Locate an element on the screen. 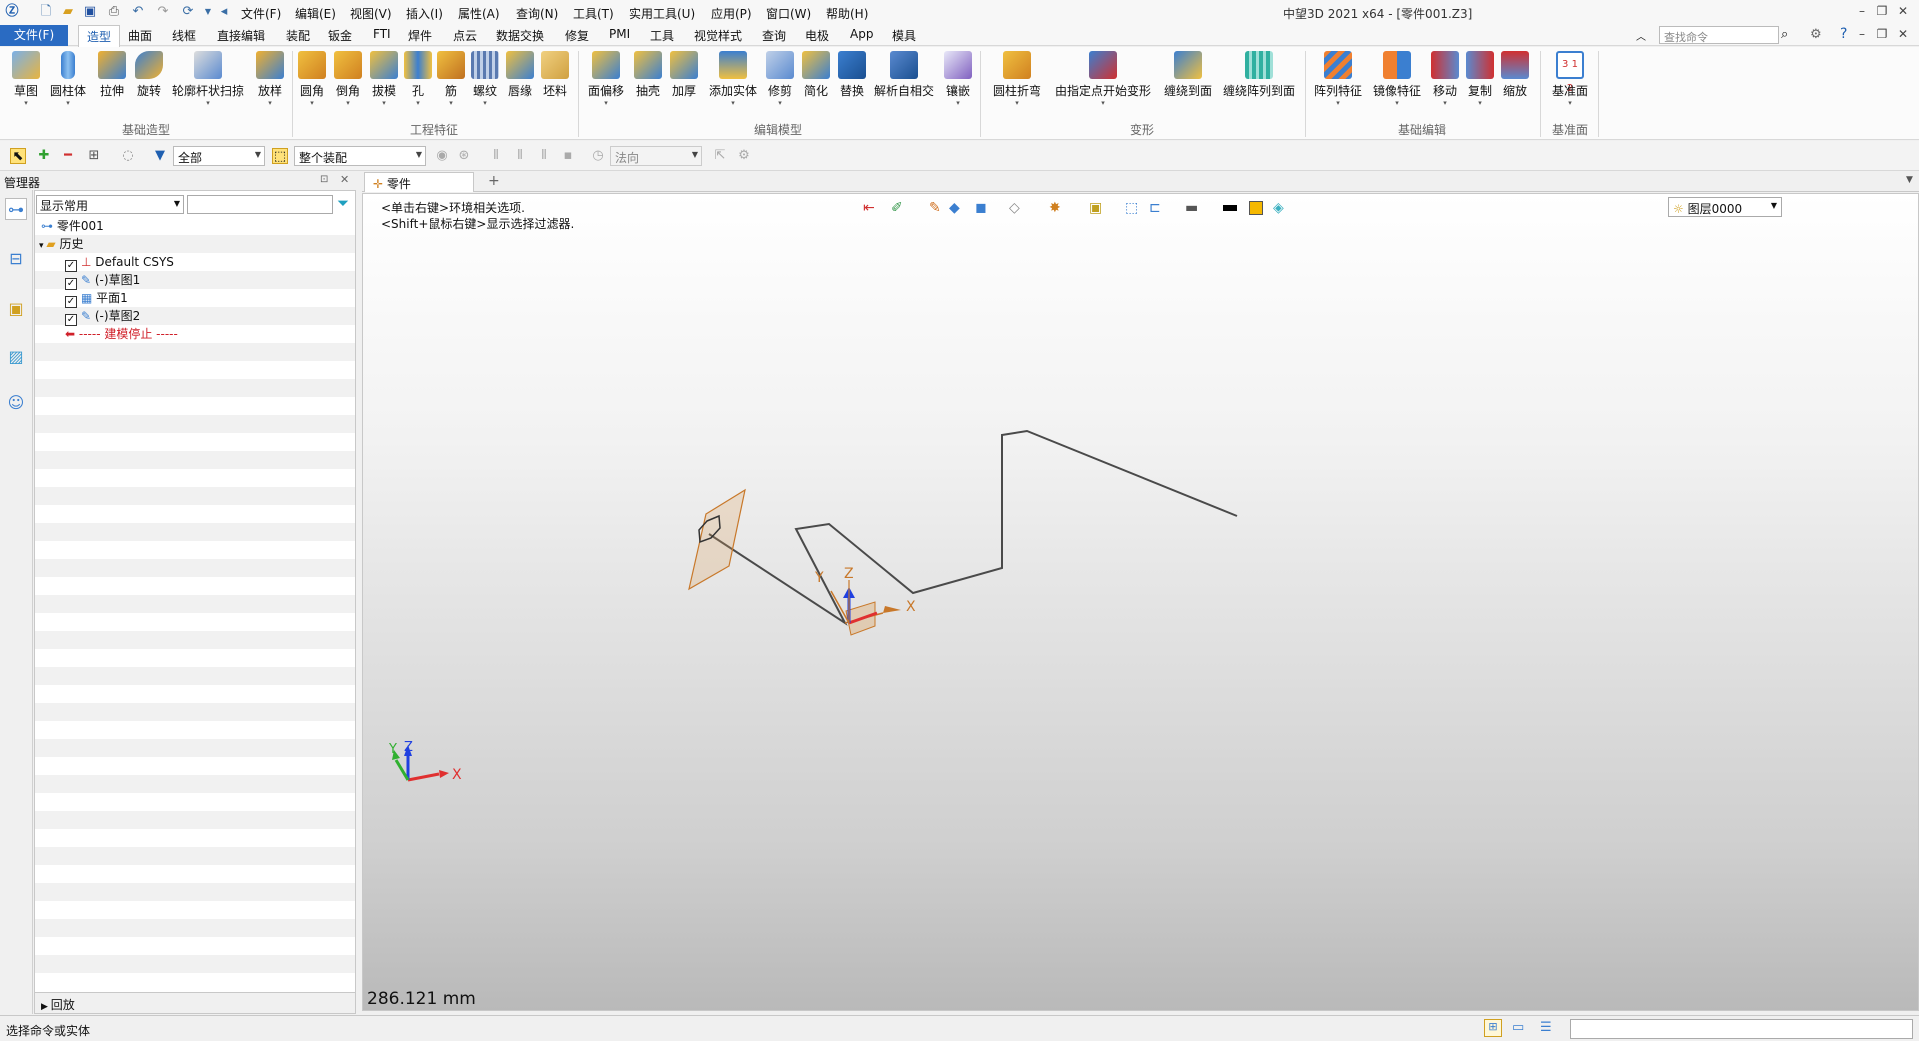 The height and width of the screenshot is (1041, 1919). open-folder-icon: ▰ is located at coordinates (68, 12).